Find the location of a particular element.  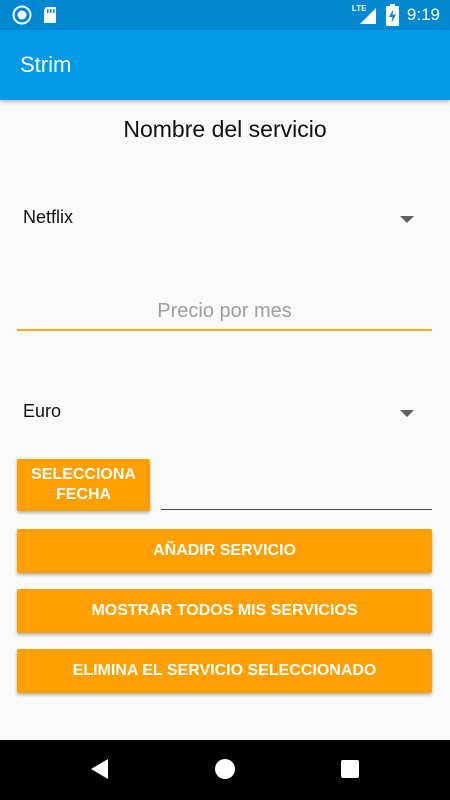

status-bar: LTE 9:19 is located at coordinates (225, 15).